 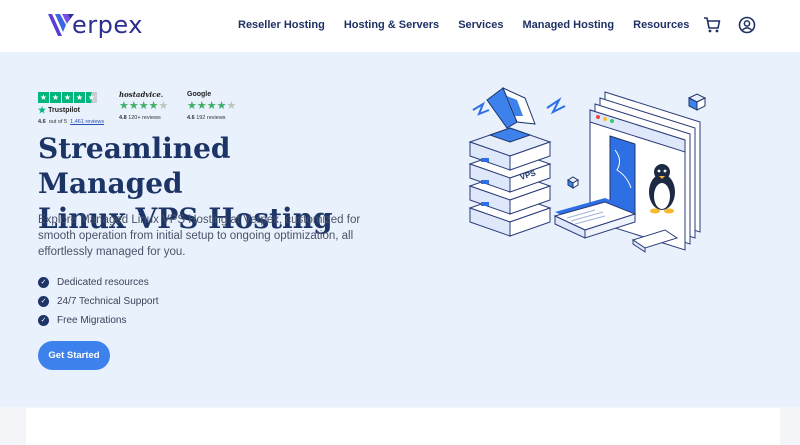 What do you see at coordinates (712, 25) in the screenshot?
I see `cart-icon` at bounding box center [712, 25].